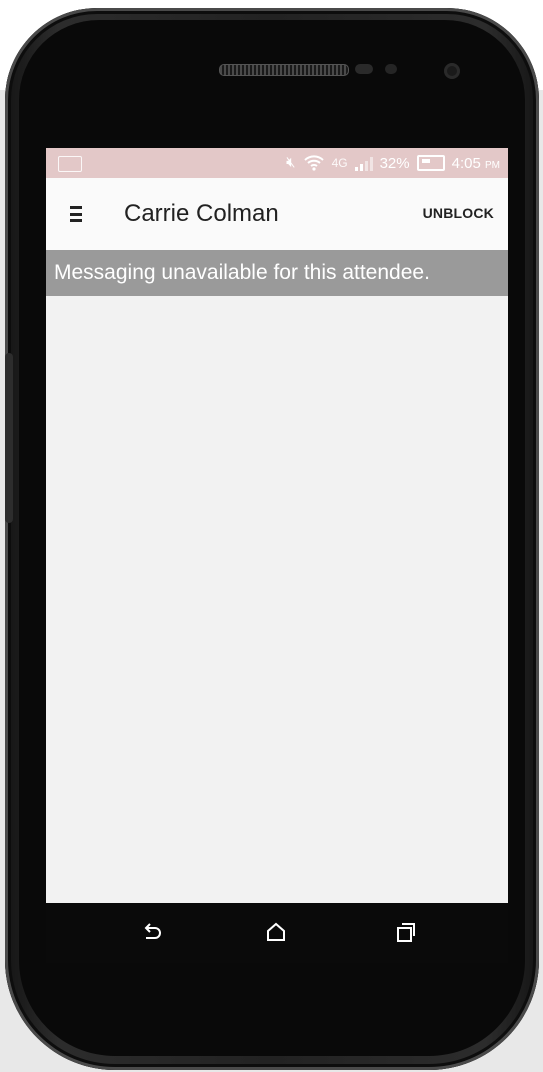  Describe the element at coordinates (77, 214) in the screenshot. I see `menu-icon` at that location.